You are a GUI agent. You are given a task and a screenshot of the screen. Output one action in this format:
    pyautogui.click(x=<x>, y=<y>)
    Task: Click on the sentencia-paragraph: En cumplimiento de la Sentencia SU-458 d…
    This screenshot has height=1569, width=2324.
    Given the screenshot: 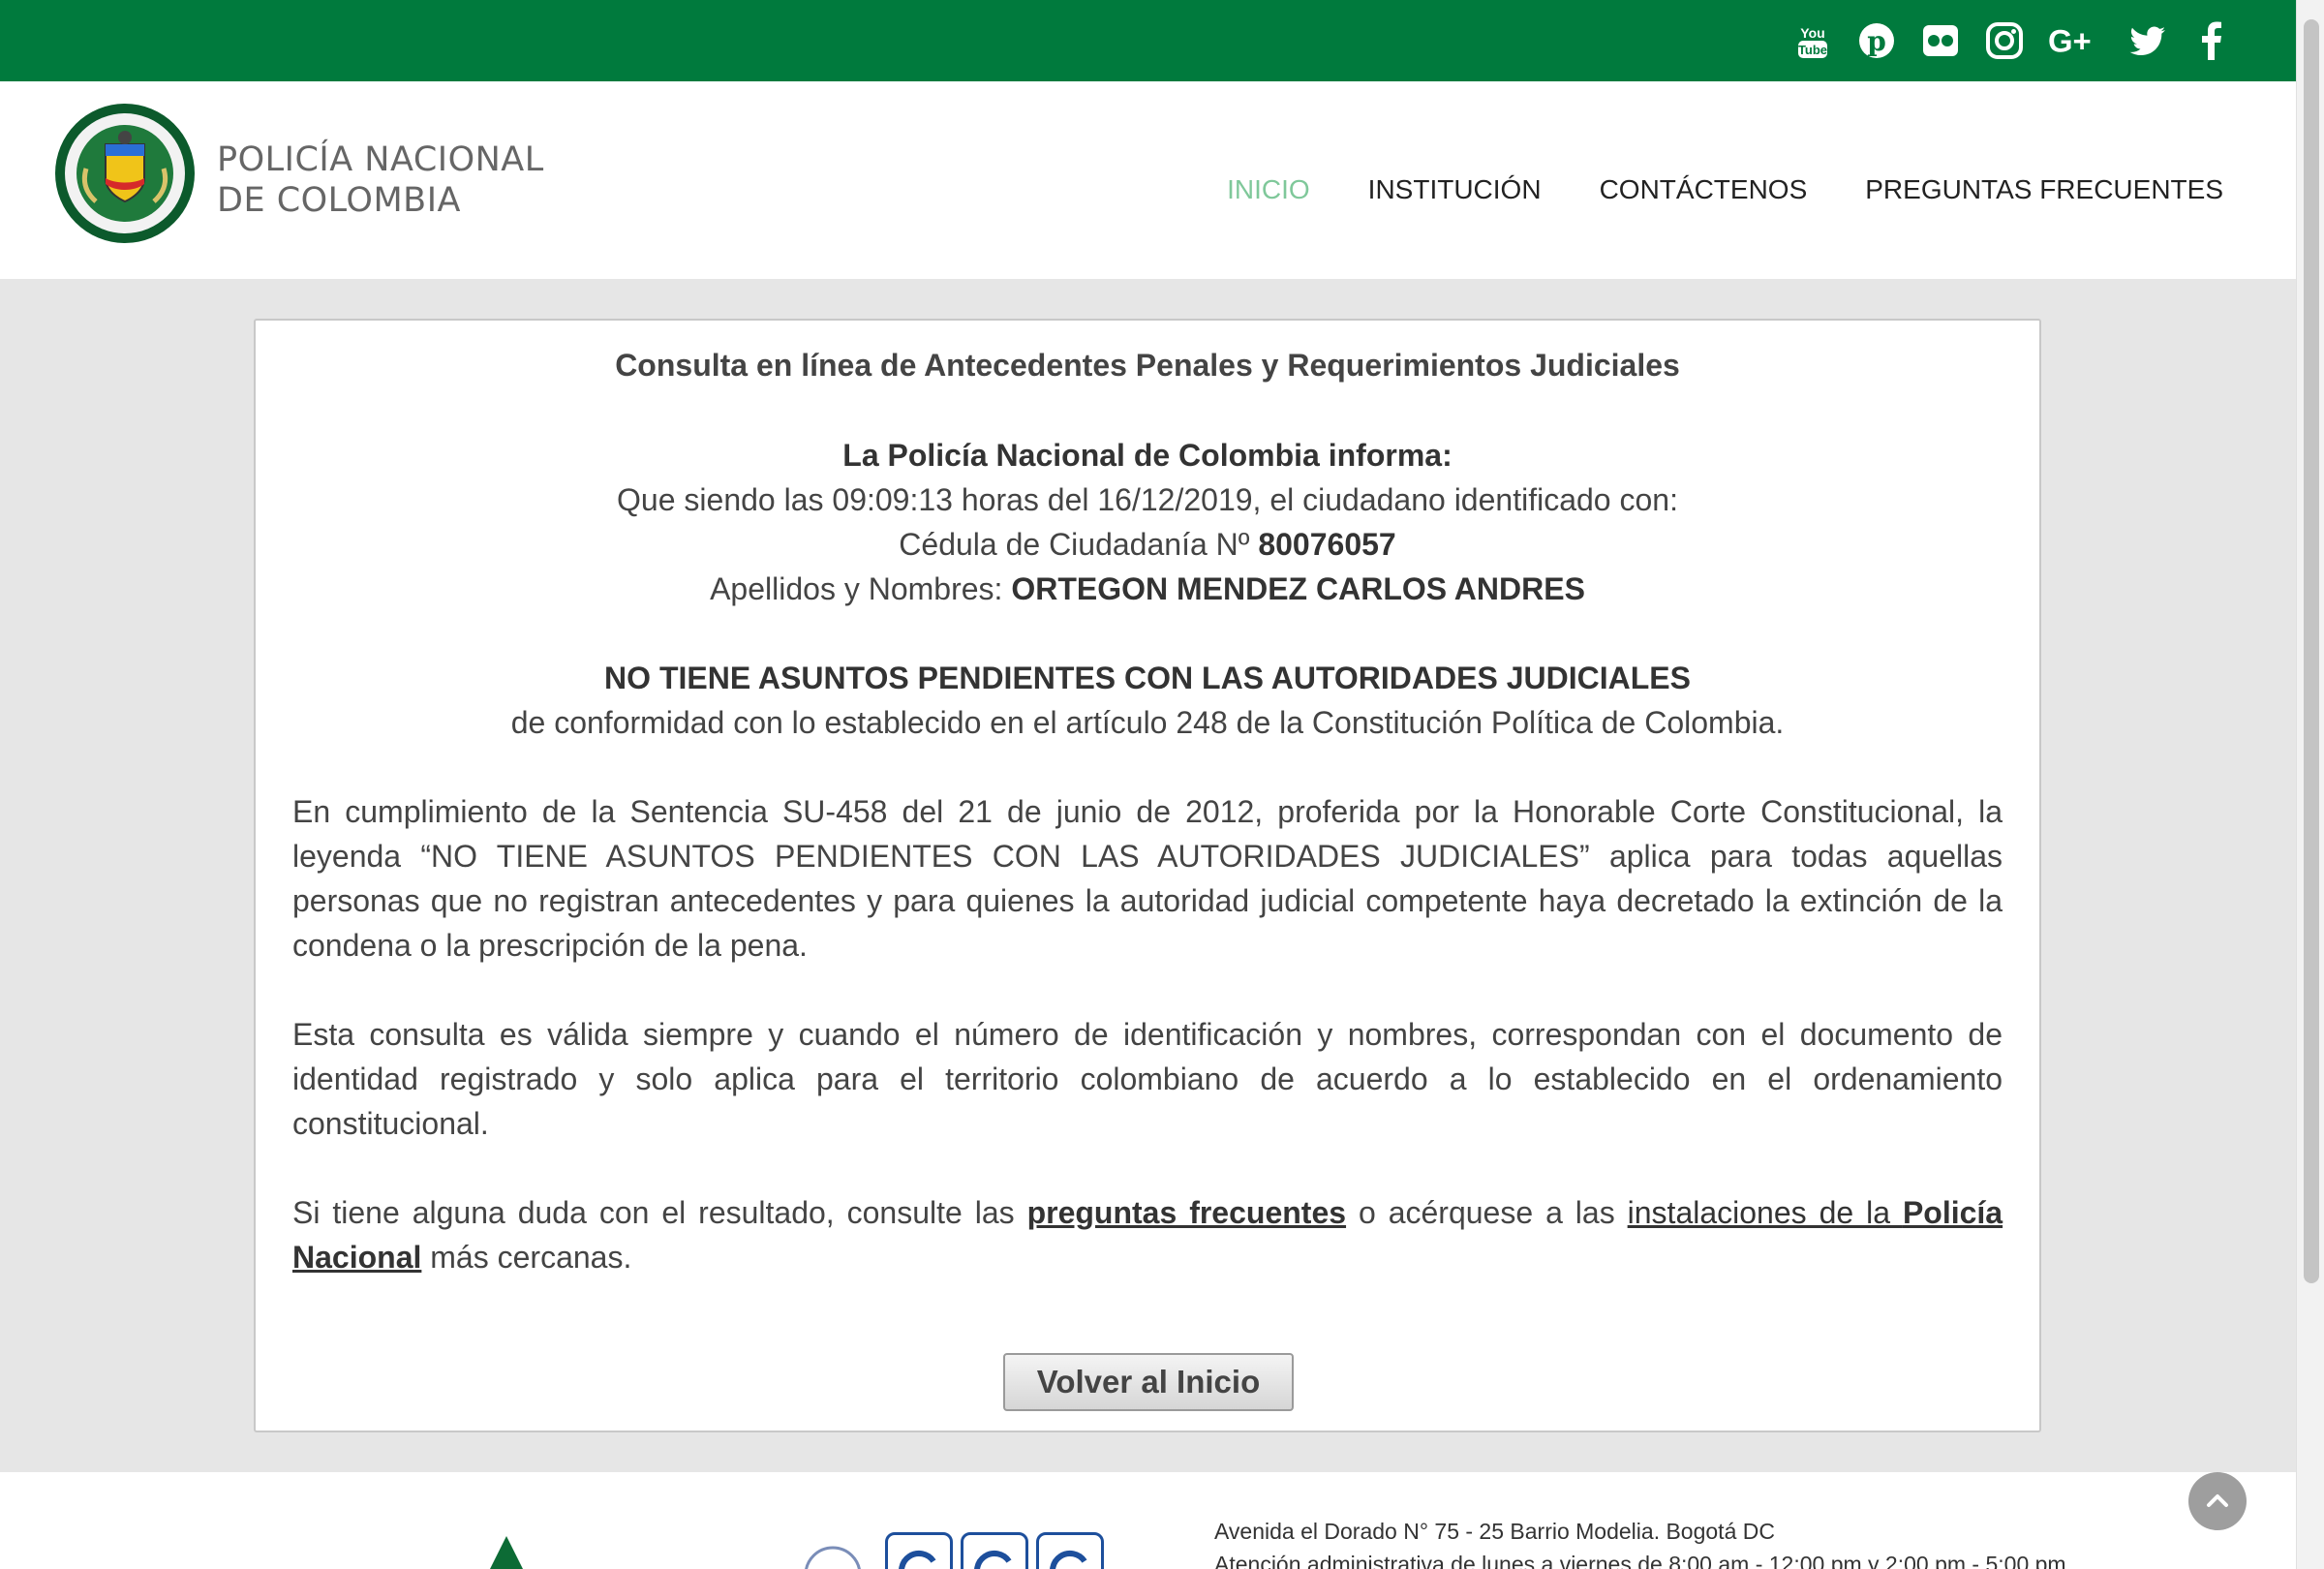 What is the action you would take?
    pyautogui.click(x=1148, y=878)
    